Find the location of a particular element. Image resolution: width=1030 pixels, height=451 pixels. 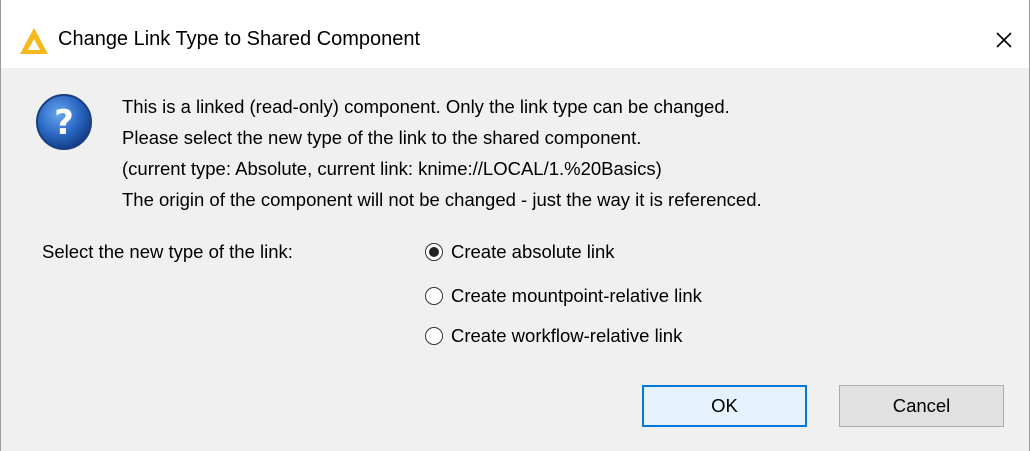

radio-button-selected is located at coordinates (434, 252).